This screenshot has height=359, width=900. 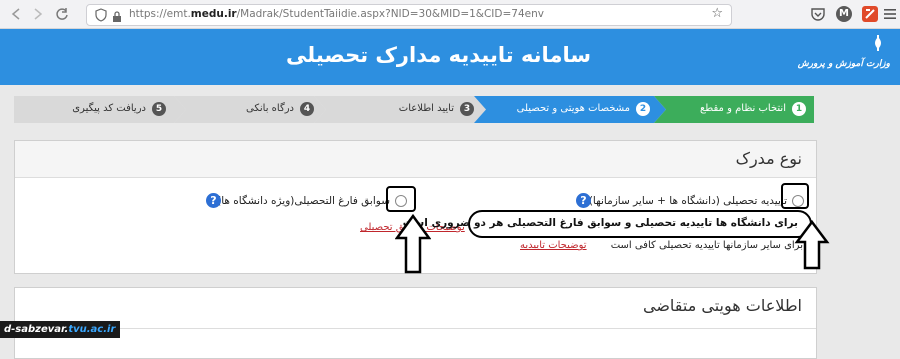 What do you see at coordinates (717, 13) in the screenshot?
I see `star-icon: ☆` at bounding box center [717, 13].